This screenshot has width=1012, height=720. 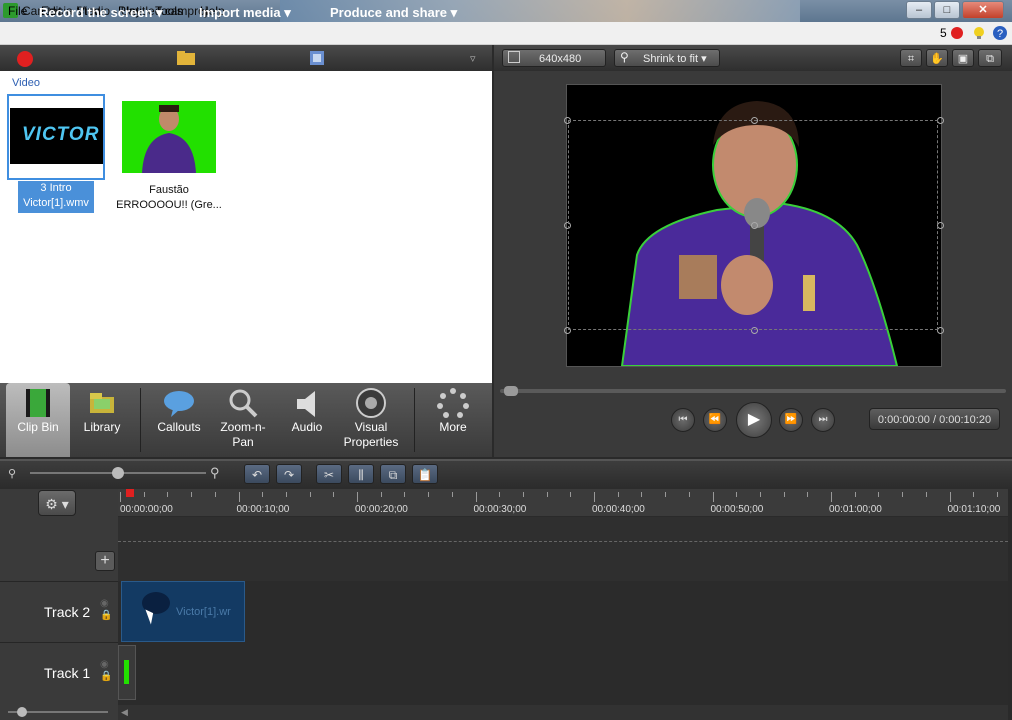 I want to click on zoom-dropdown: Shrink to fit ▾, so click(x=667, y=58).